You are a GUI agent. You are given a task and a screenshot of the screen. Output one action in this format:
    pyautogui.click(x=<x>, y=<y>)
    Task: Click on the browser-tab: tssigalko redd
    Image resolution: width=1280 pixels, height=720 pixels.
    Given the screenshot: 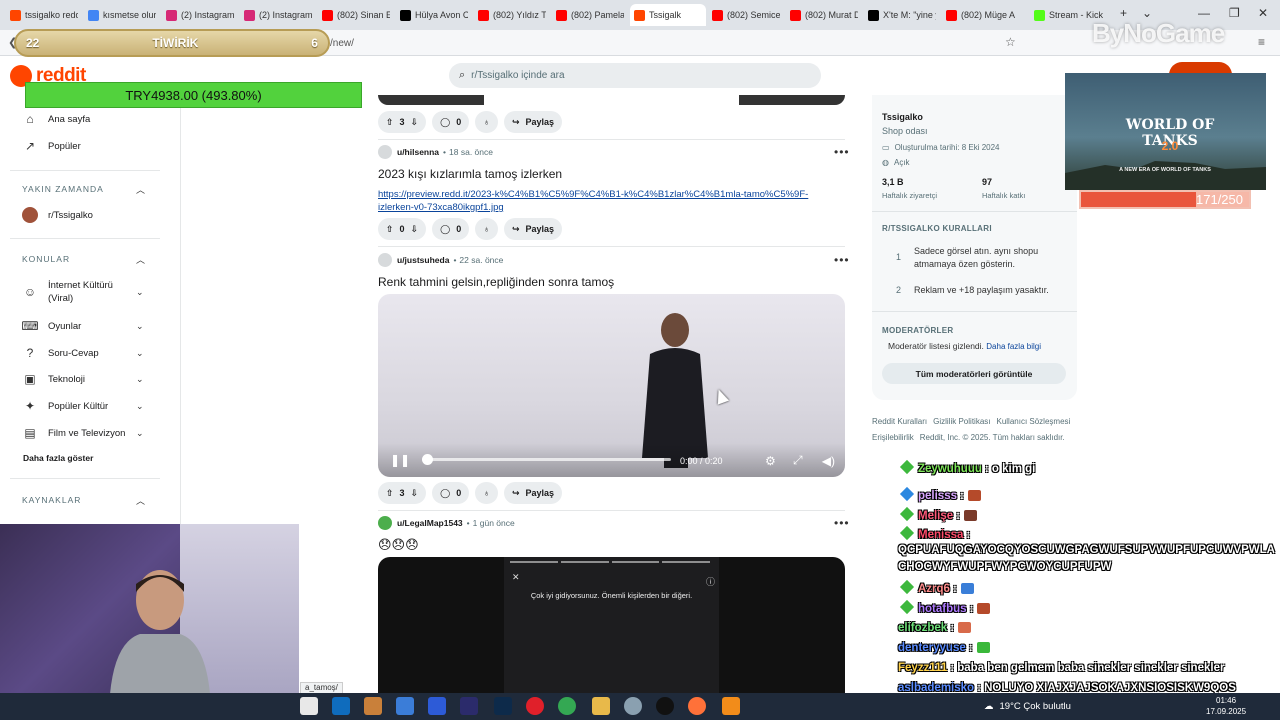 What is the action you would take?
    pyautogui.click(x=42, y=15)
    